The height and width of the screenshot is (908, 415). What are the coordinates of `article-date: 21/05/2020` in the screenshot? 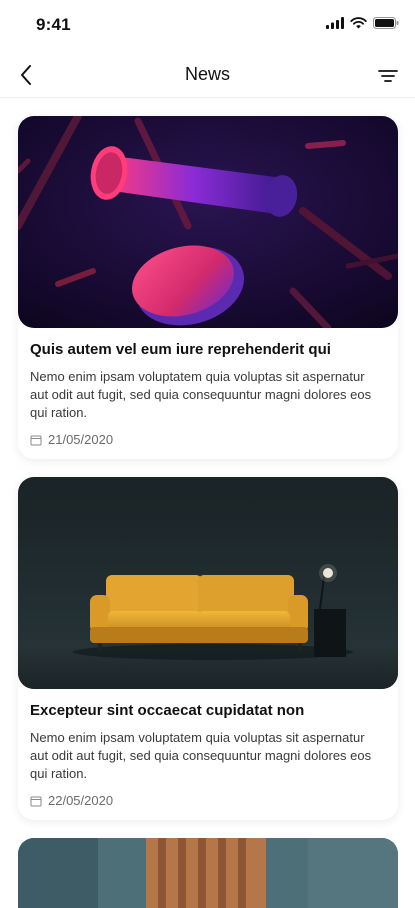 It's located at (81, 439).